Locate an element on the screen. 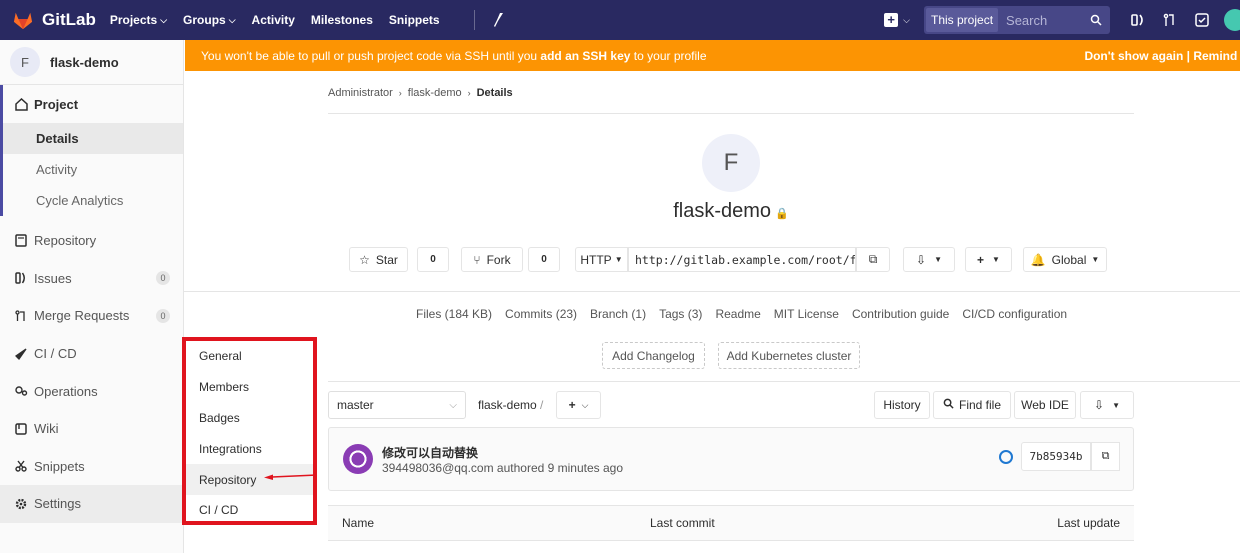  search-box: This project Search is located at coordinates (1017, 20).